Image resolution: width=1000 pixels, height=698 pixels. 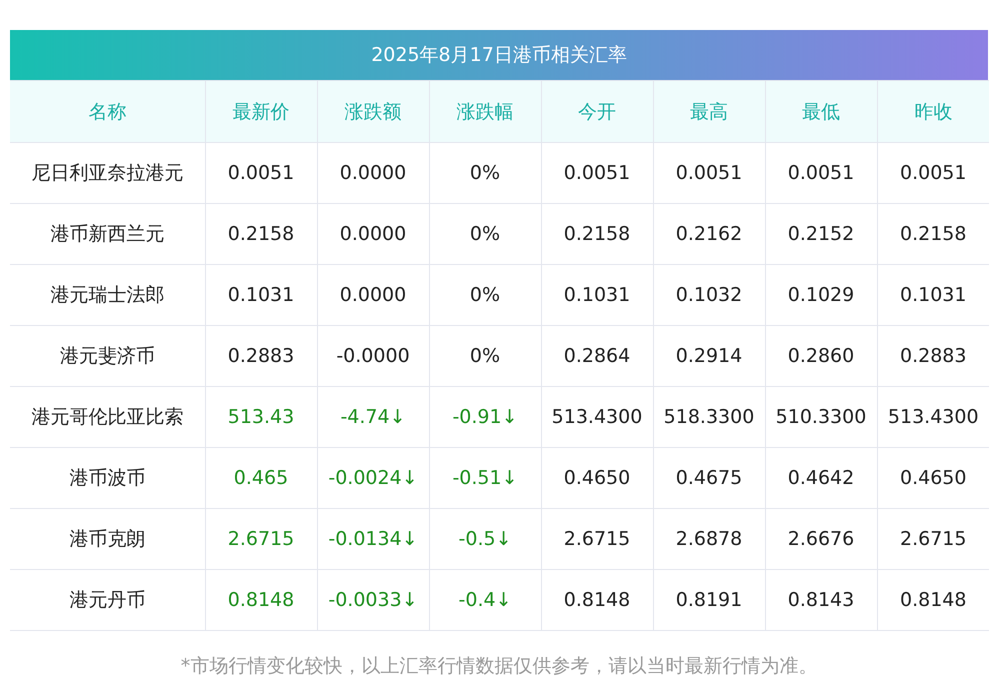 What do you see at coordinates (107, 173) in the screenshot?
I see `table-cell: 尼日利亚奈拉港元` at bounding box center [107, 173].